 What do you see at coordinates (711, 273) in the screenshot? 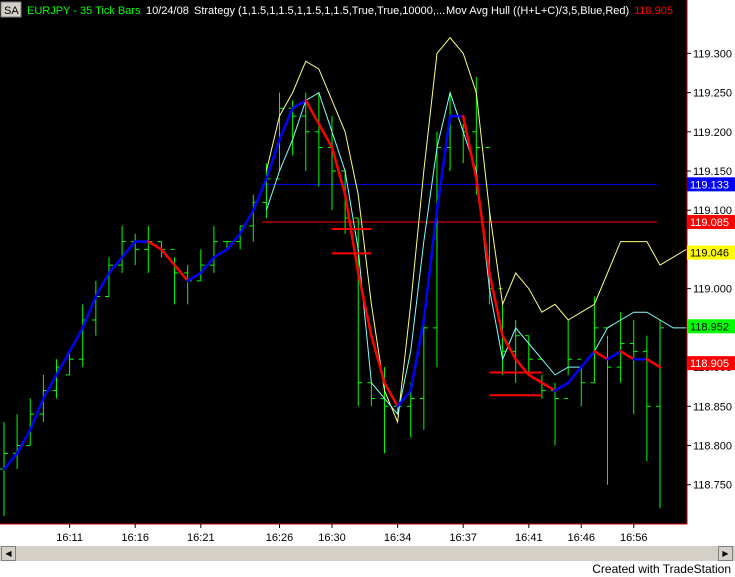
I see `price-axis-panel` at bounding box center [711, 273].